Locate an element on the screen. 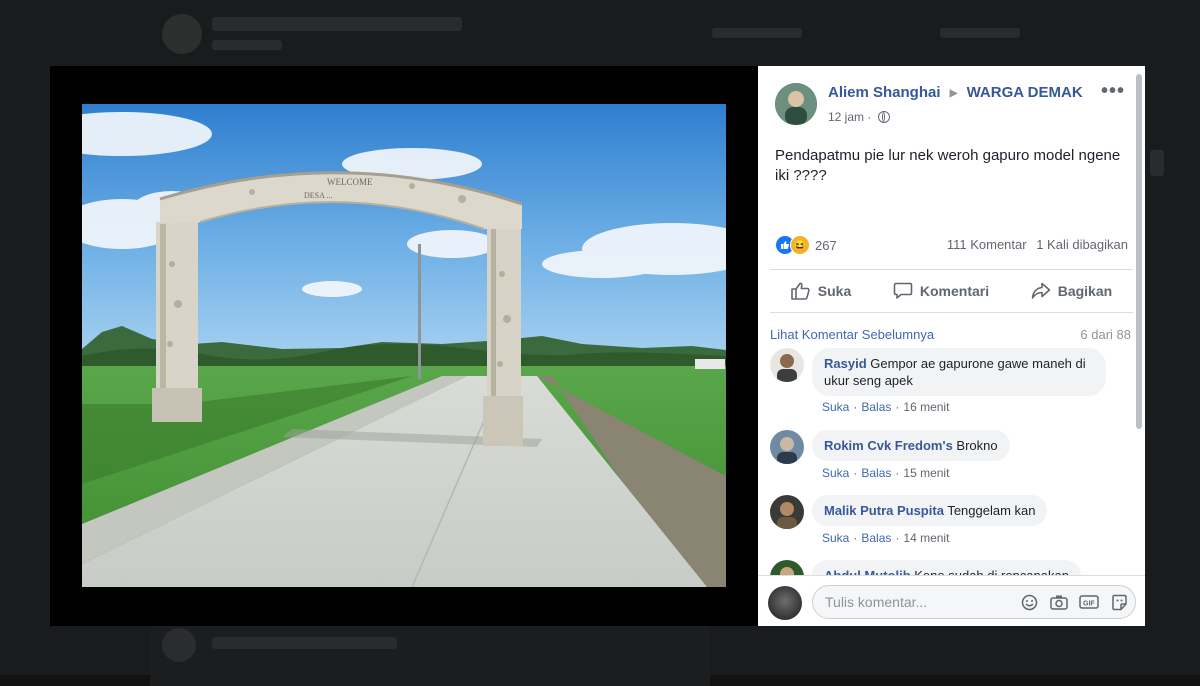  comment-time: 14 menit is located at coordinates (926, 538).